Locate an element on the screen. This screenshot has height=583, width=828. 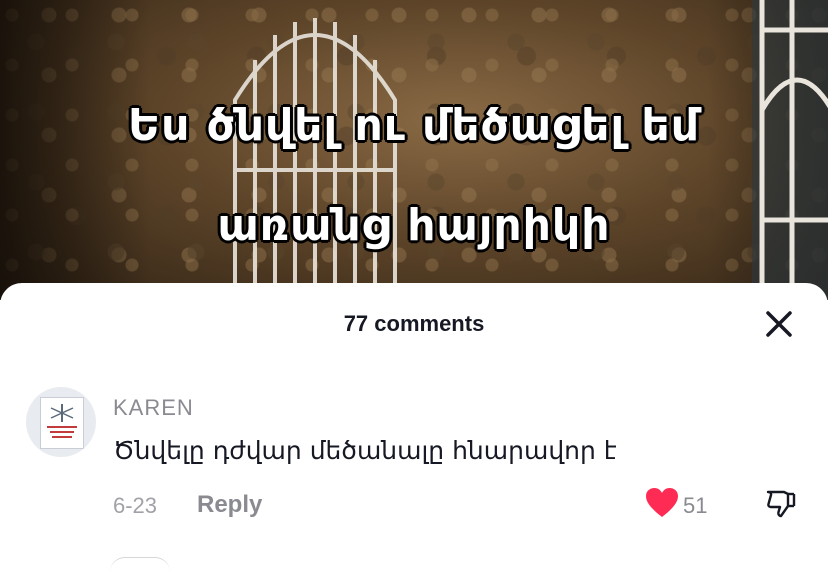
mosquito-logo-icon is located at coordinates (62, 421).